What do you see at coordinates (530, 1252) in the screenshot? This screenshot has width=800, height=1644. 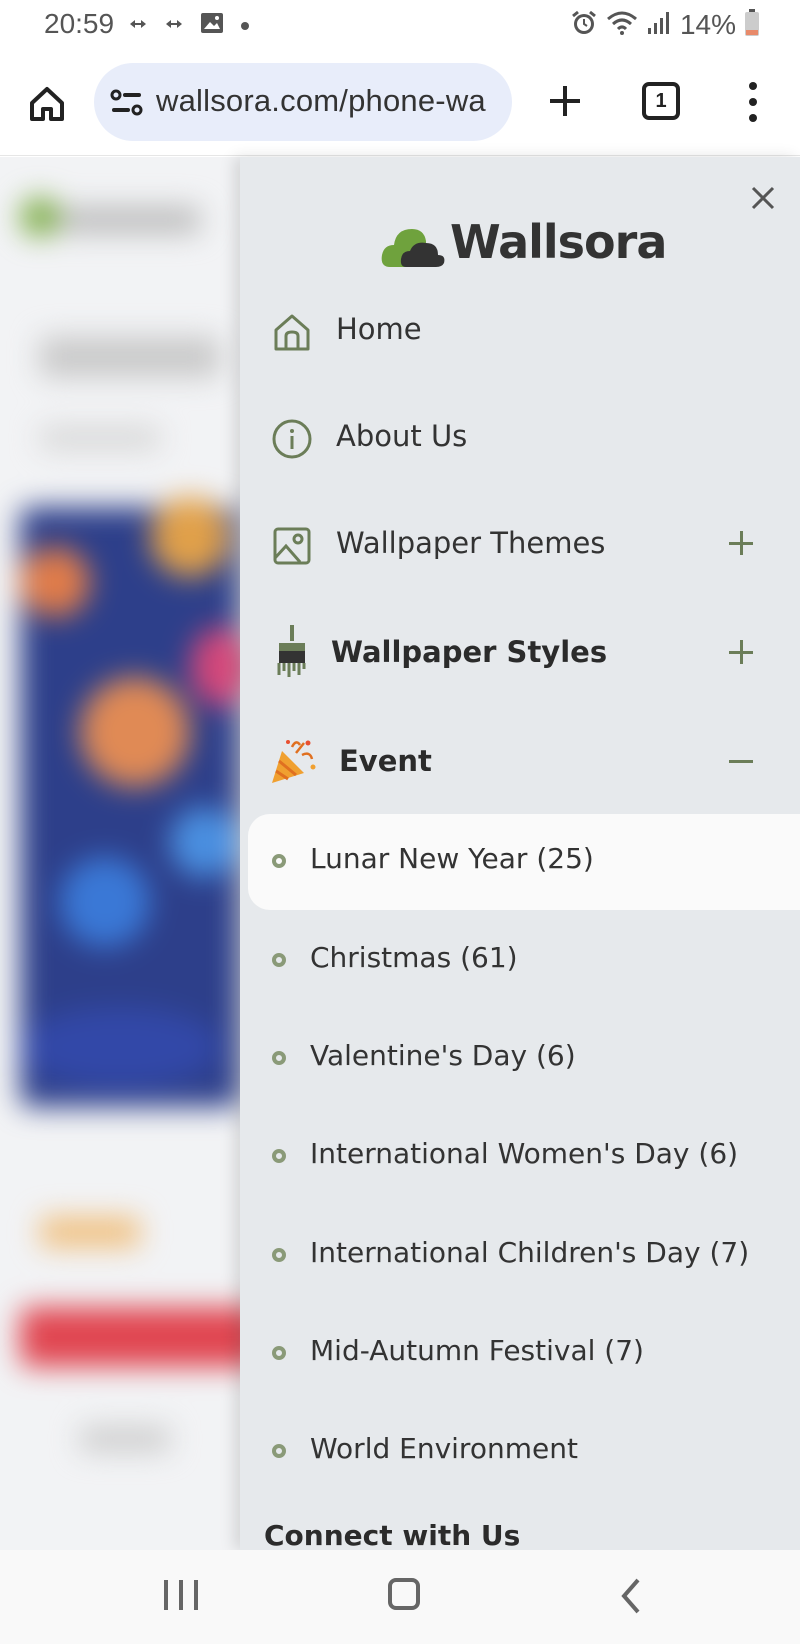 I see `event-item-label: International Children's Day (7)` at bounding box center [530, 1252].